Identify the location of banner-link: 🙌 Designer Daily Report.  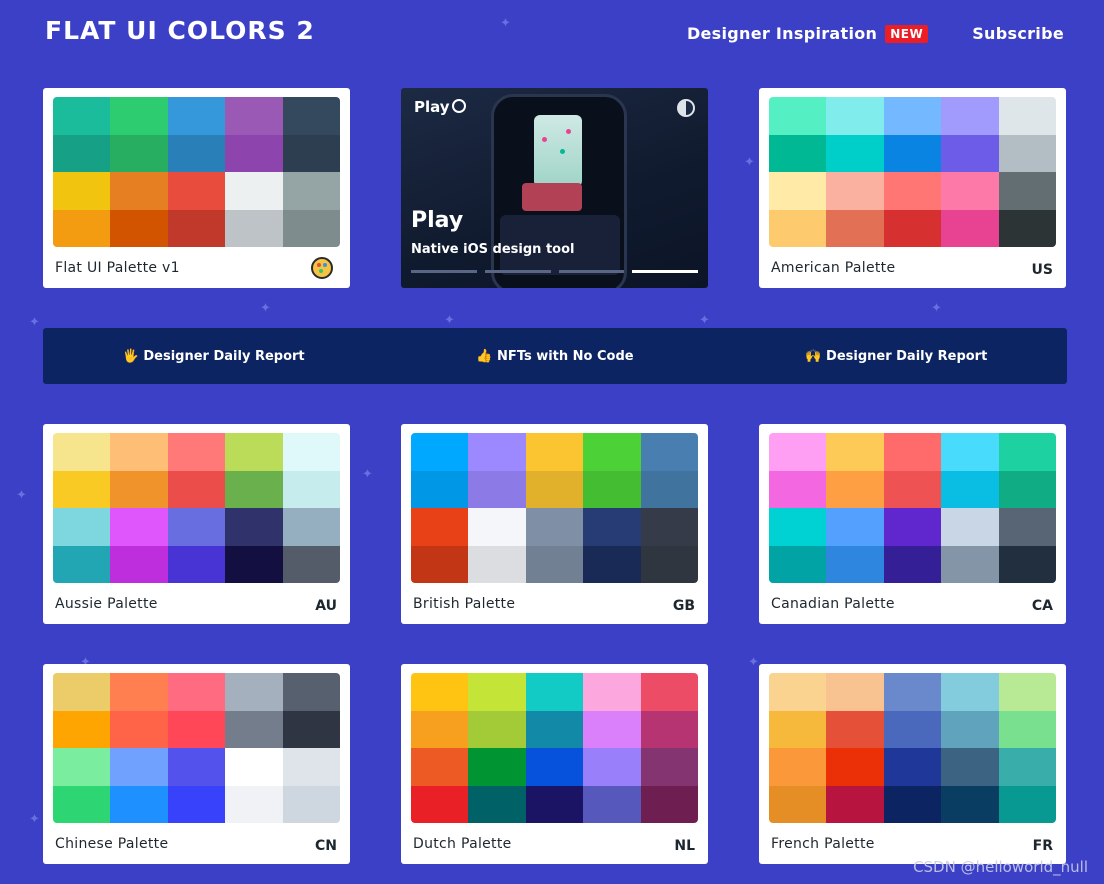
(896, 356).